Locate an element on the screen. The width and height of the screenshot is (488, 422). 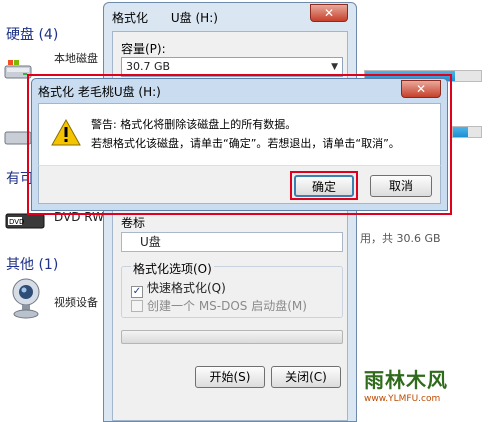
quick-format-checkbox: ✓ 快速格式化(Q) is located at coordinates (178, 288).